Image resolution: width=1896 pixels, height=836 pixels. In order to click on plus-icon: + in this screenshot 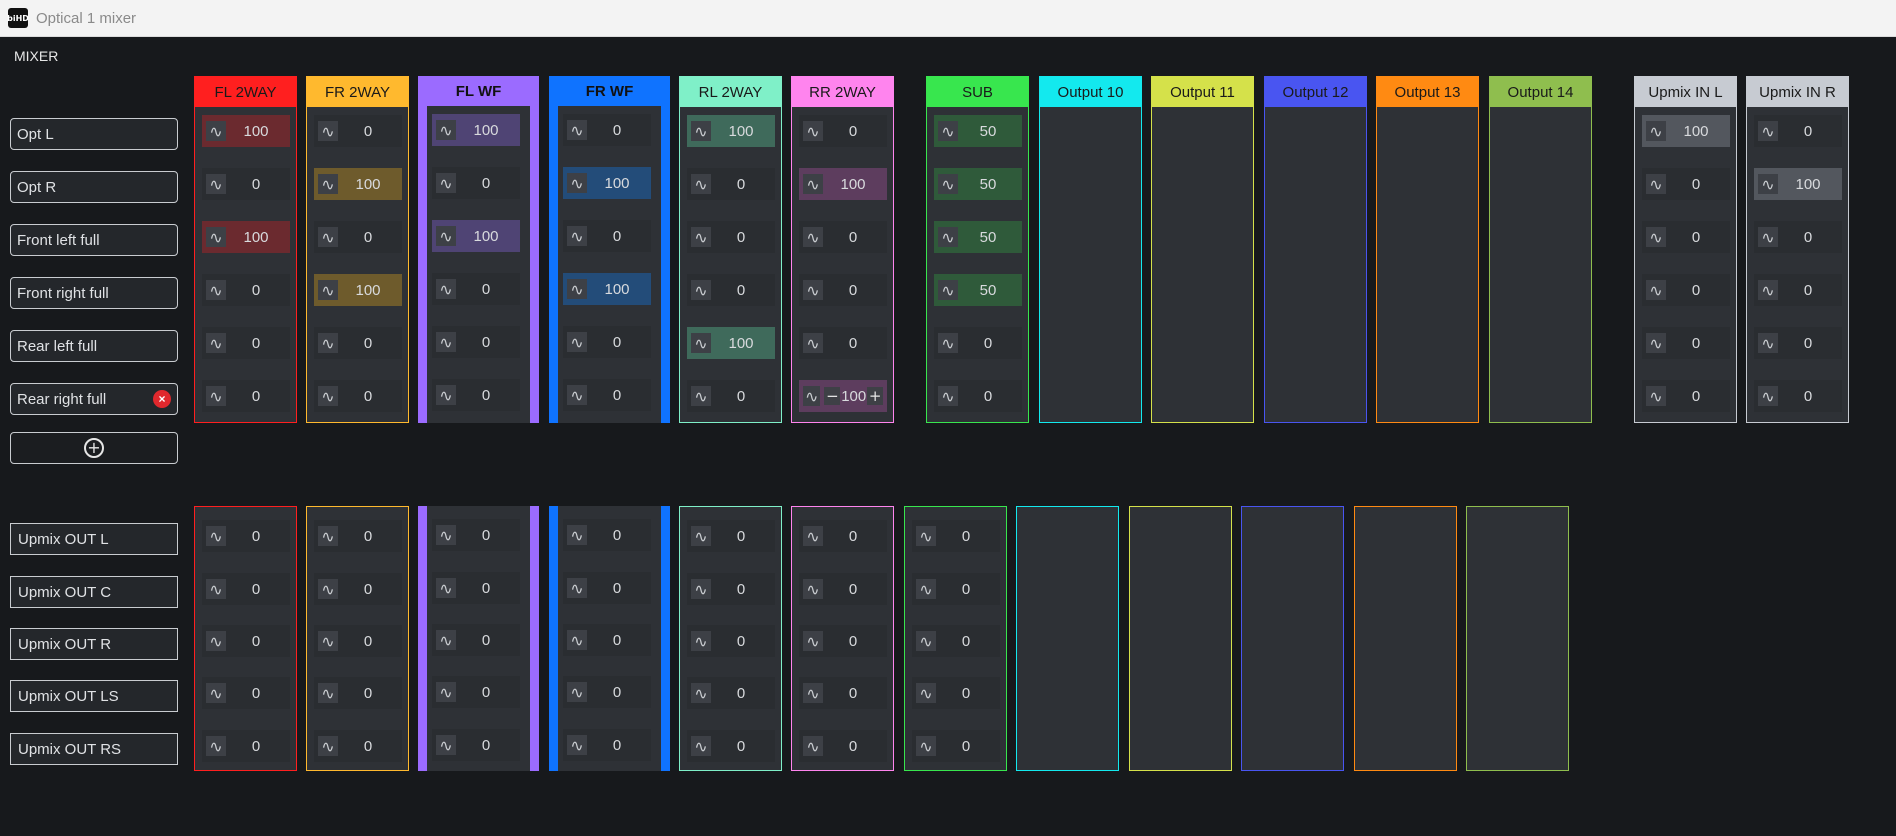, I will do `click(875, 396)`.